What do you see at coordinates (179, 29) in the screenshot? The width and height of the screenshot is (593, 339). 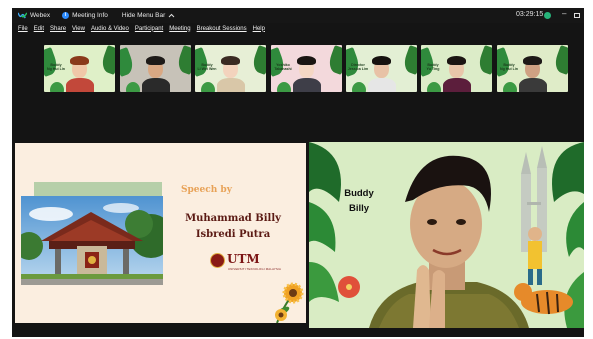 I see `menu-meeting: Meeting` at bounding box center [179, 29].